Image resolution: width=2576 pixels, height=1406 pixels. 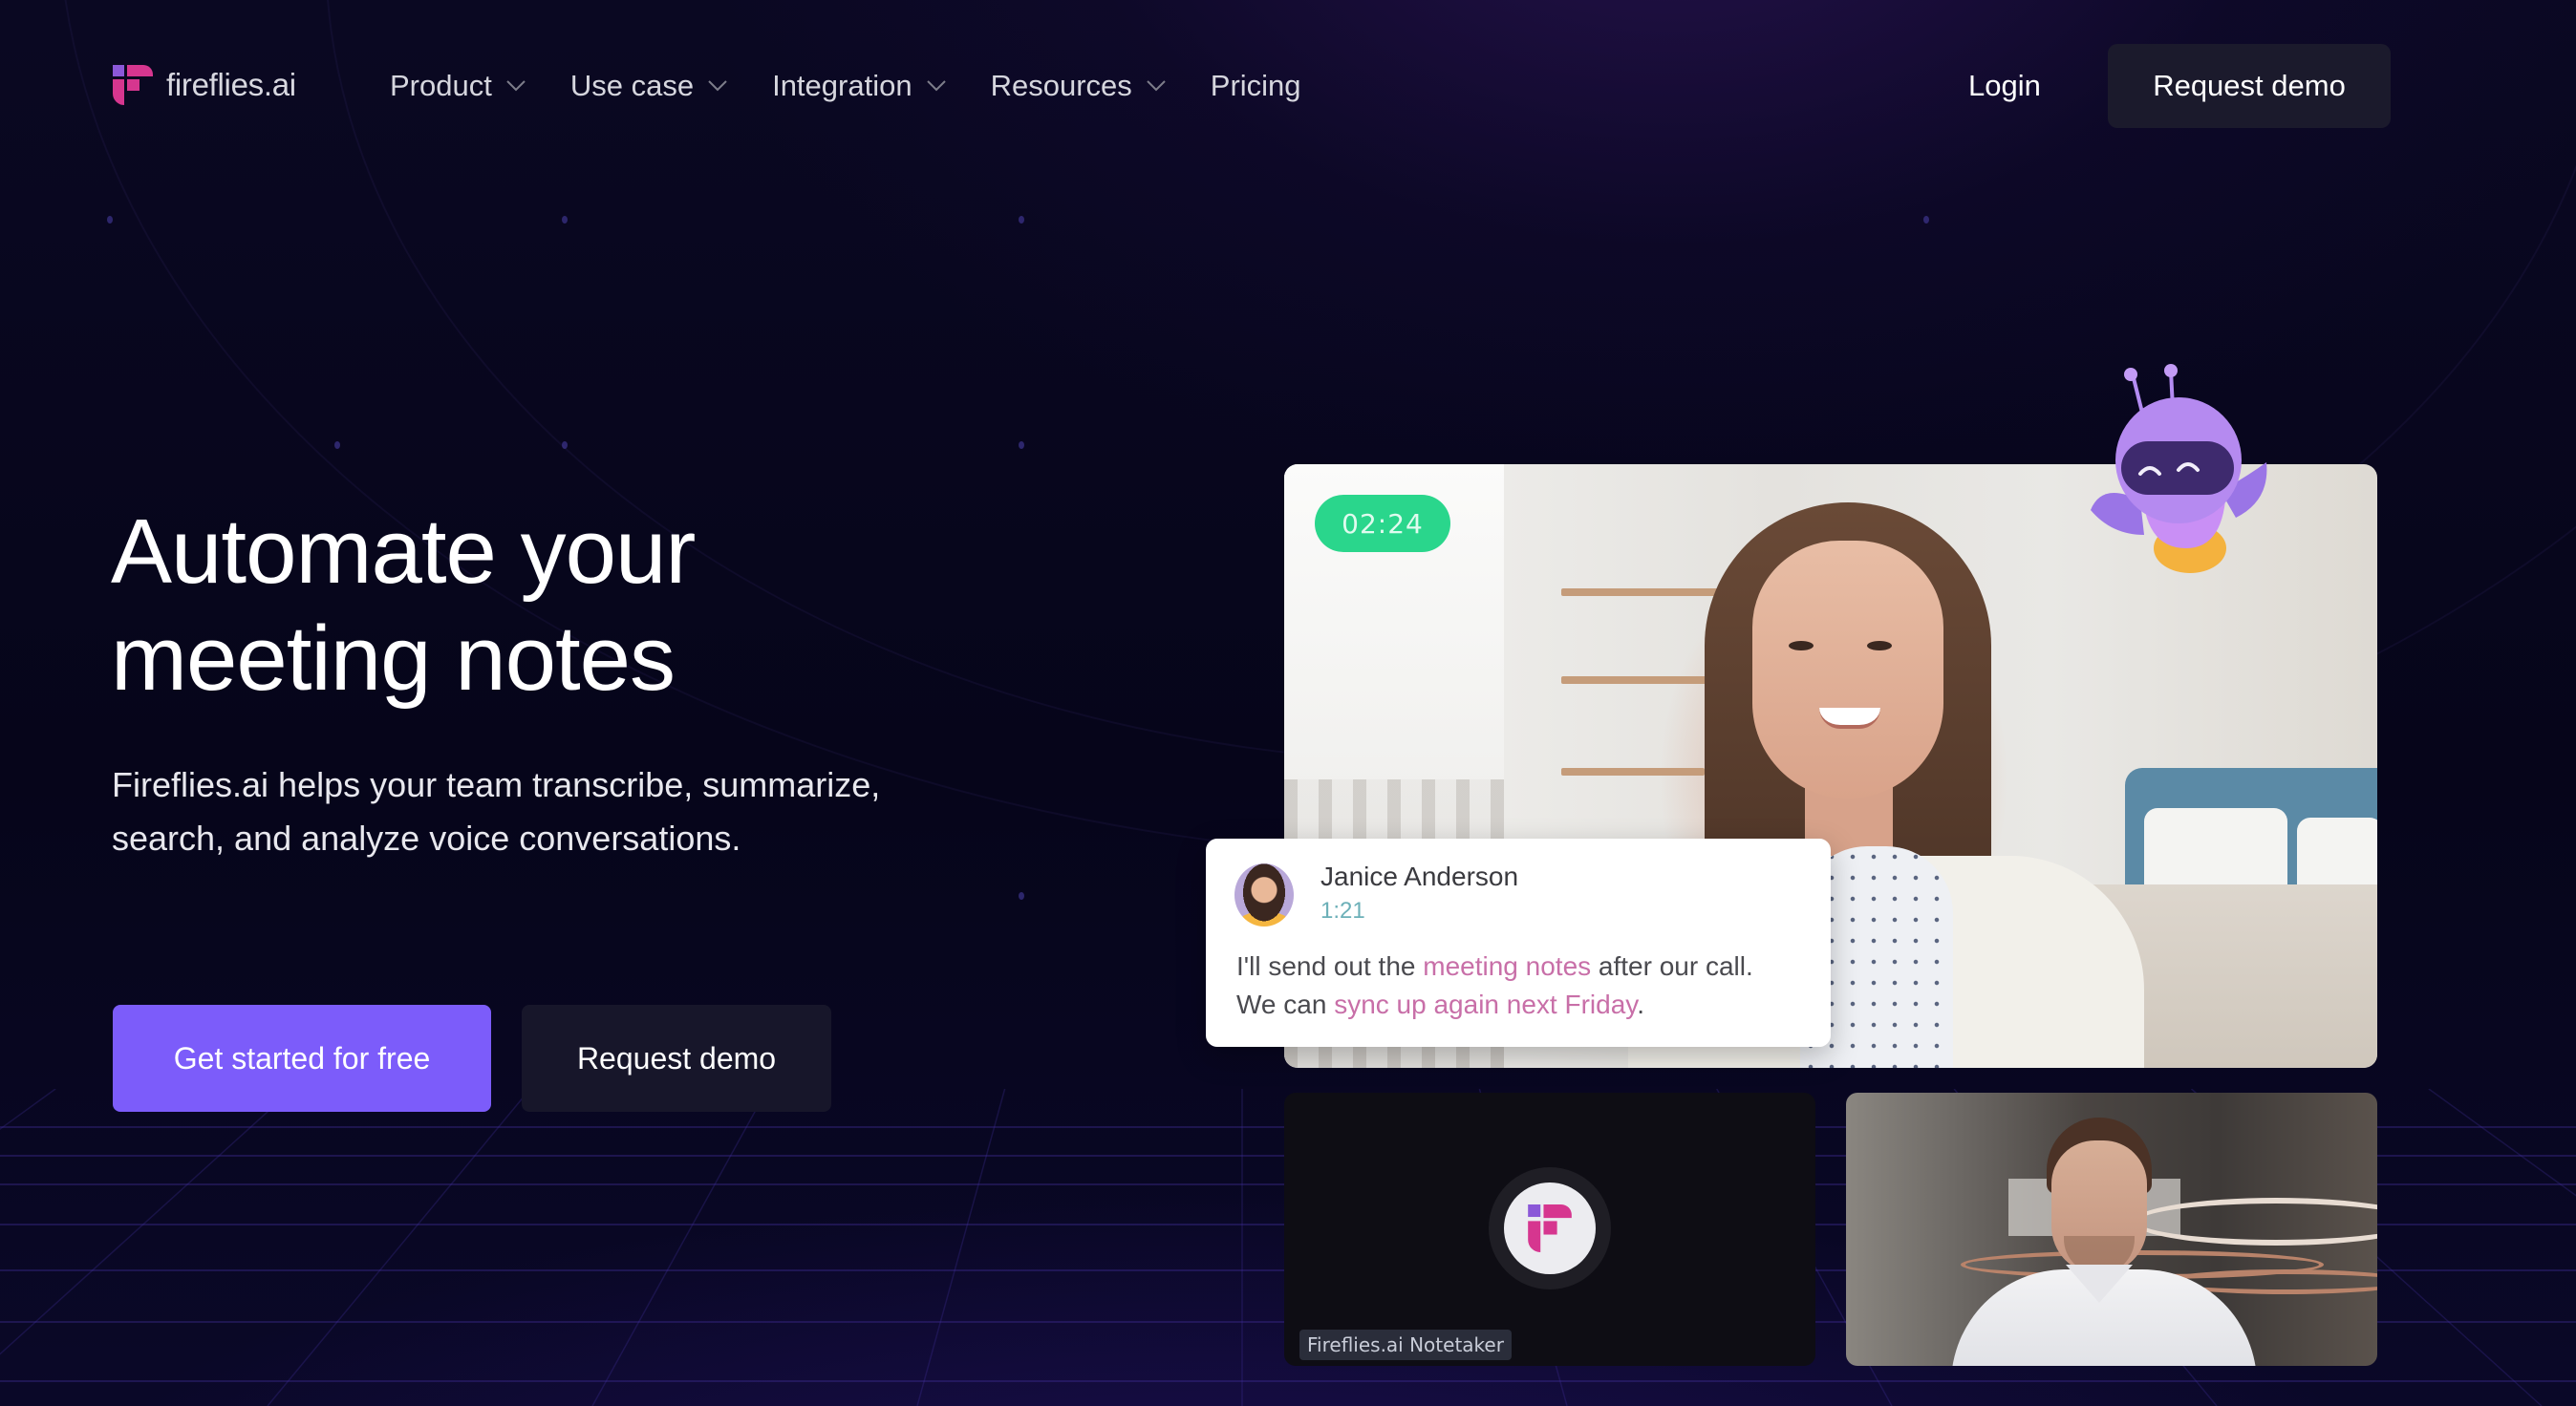 What do you see at coordinates (2255, 1222) in the screenshot?
I see `video-background-lamp` at bounding box center [2255, 1222].